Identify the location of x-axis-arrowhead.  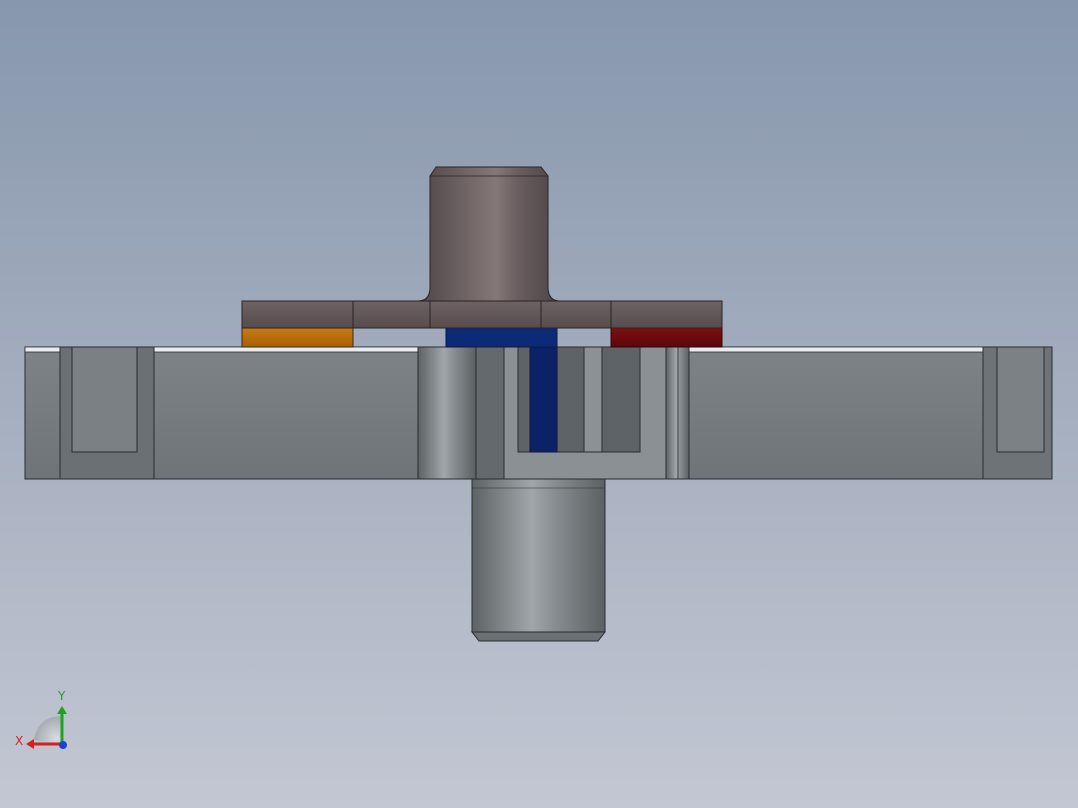
(30, 744).